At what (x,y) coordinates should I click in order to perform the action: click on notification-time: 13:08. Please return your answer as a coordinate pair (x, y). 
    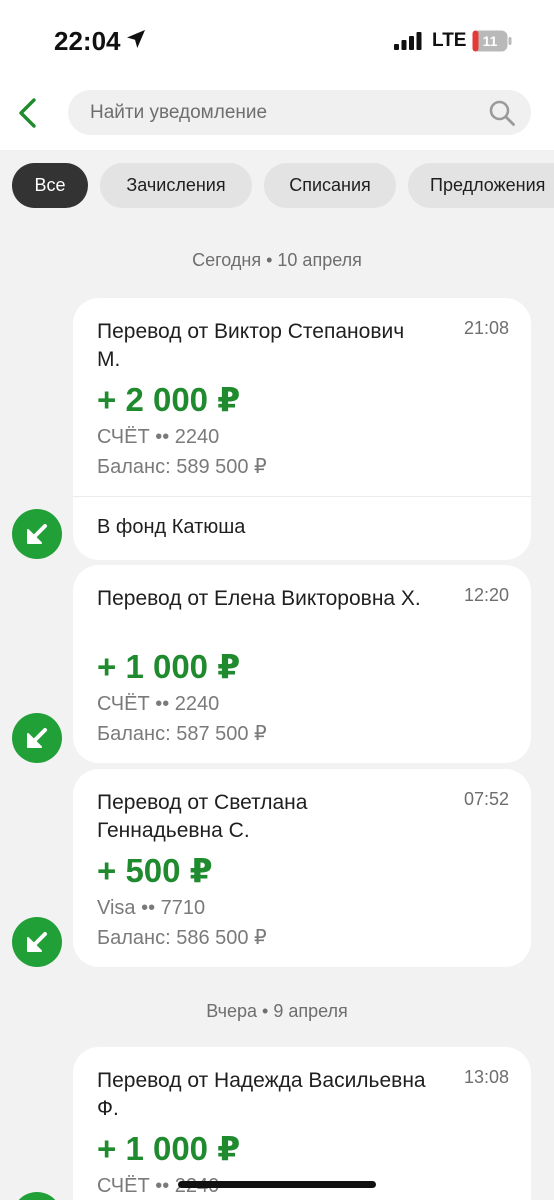
    Looking at the image, I should click on (486, 1077).